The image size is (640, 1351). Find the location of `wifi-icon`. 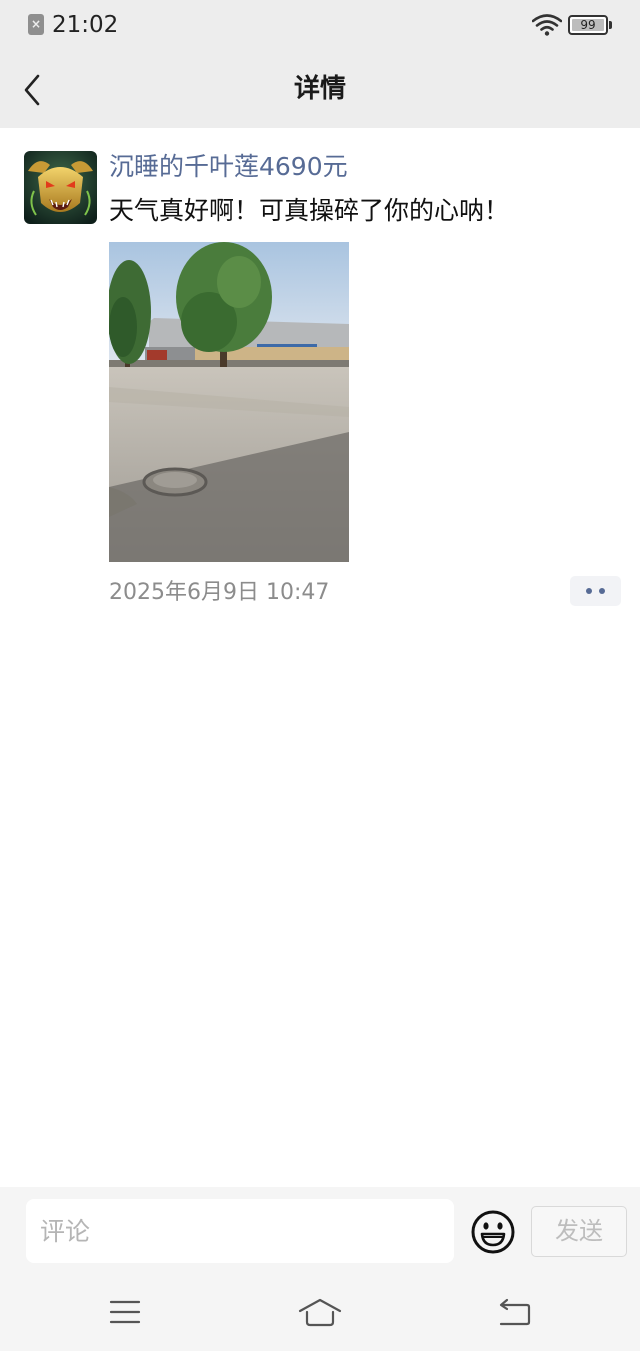

wifi-icon is located at coordinates (547, 25).